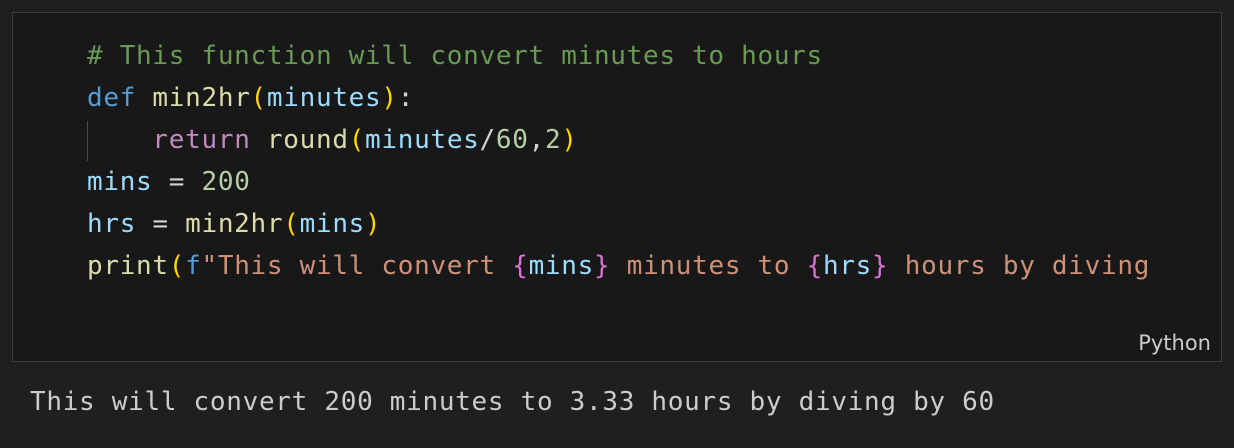  What do you see at coordinates (536, 140) in the screenshot?
I see `code-token-plain: ,` at bounding box center [536, 140].